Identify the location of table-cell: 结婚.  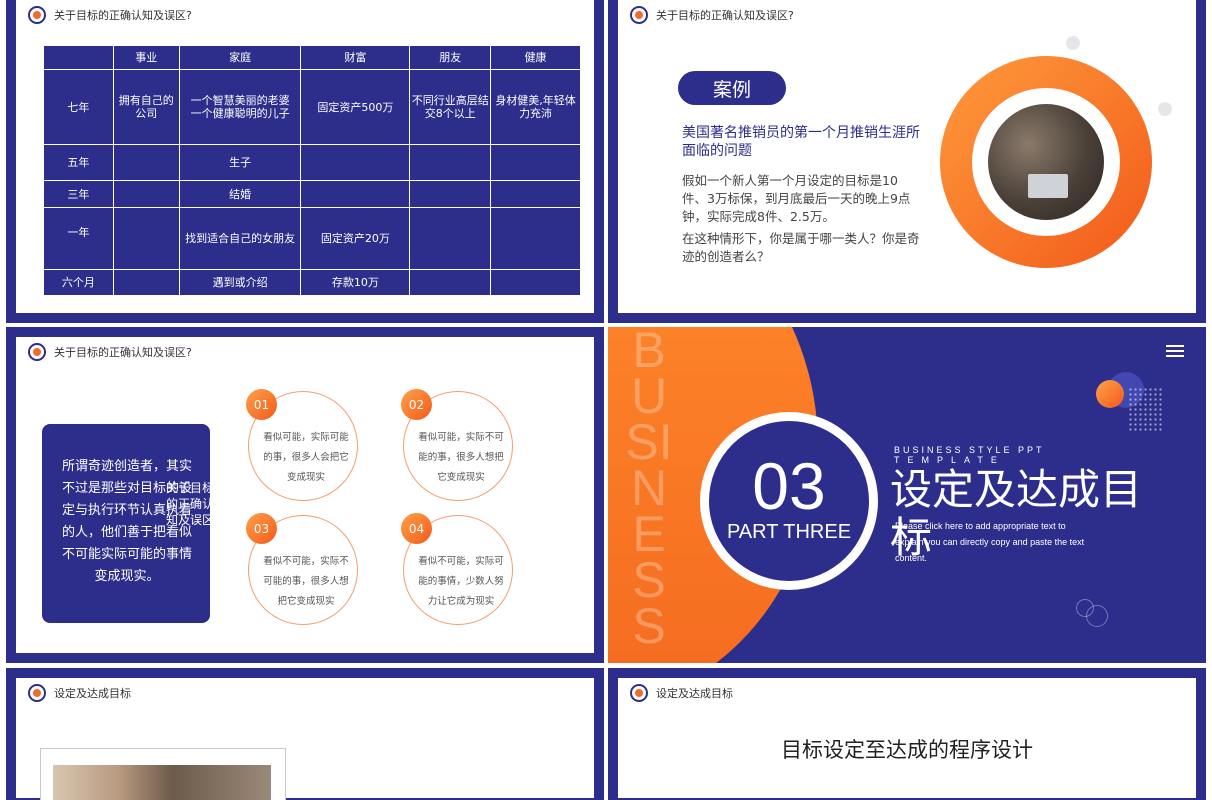
(240, 194).